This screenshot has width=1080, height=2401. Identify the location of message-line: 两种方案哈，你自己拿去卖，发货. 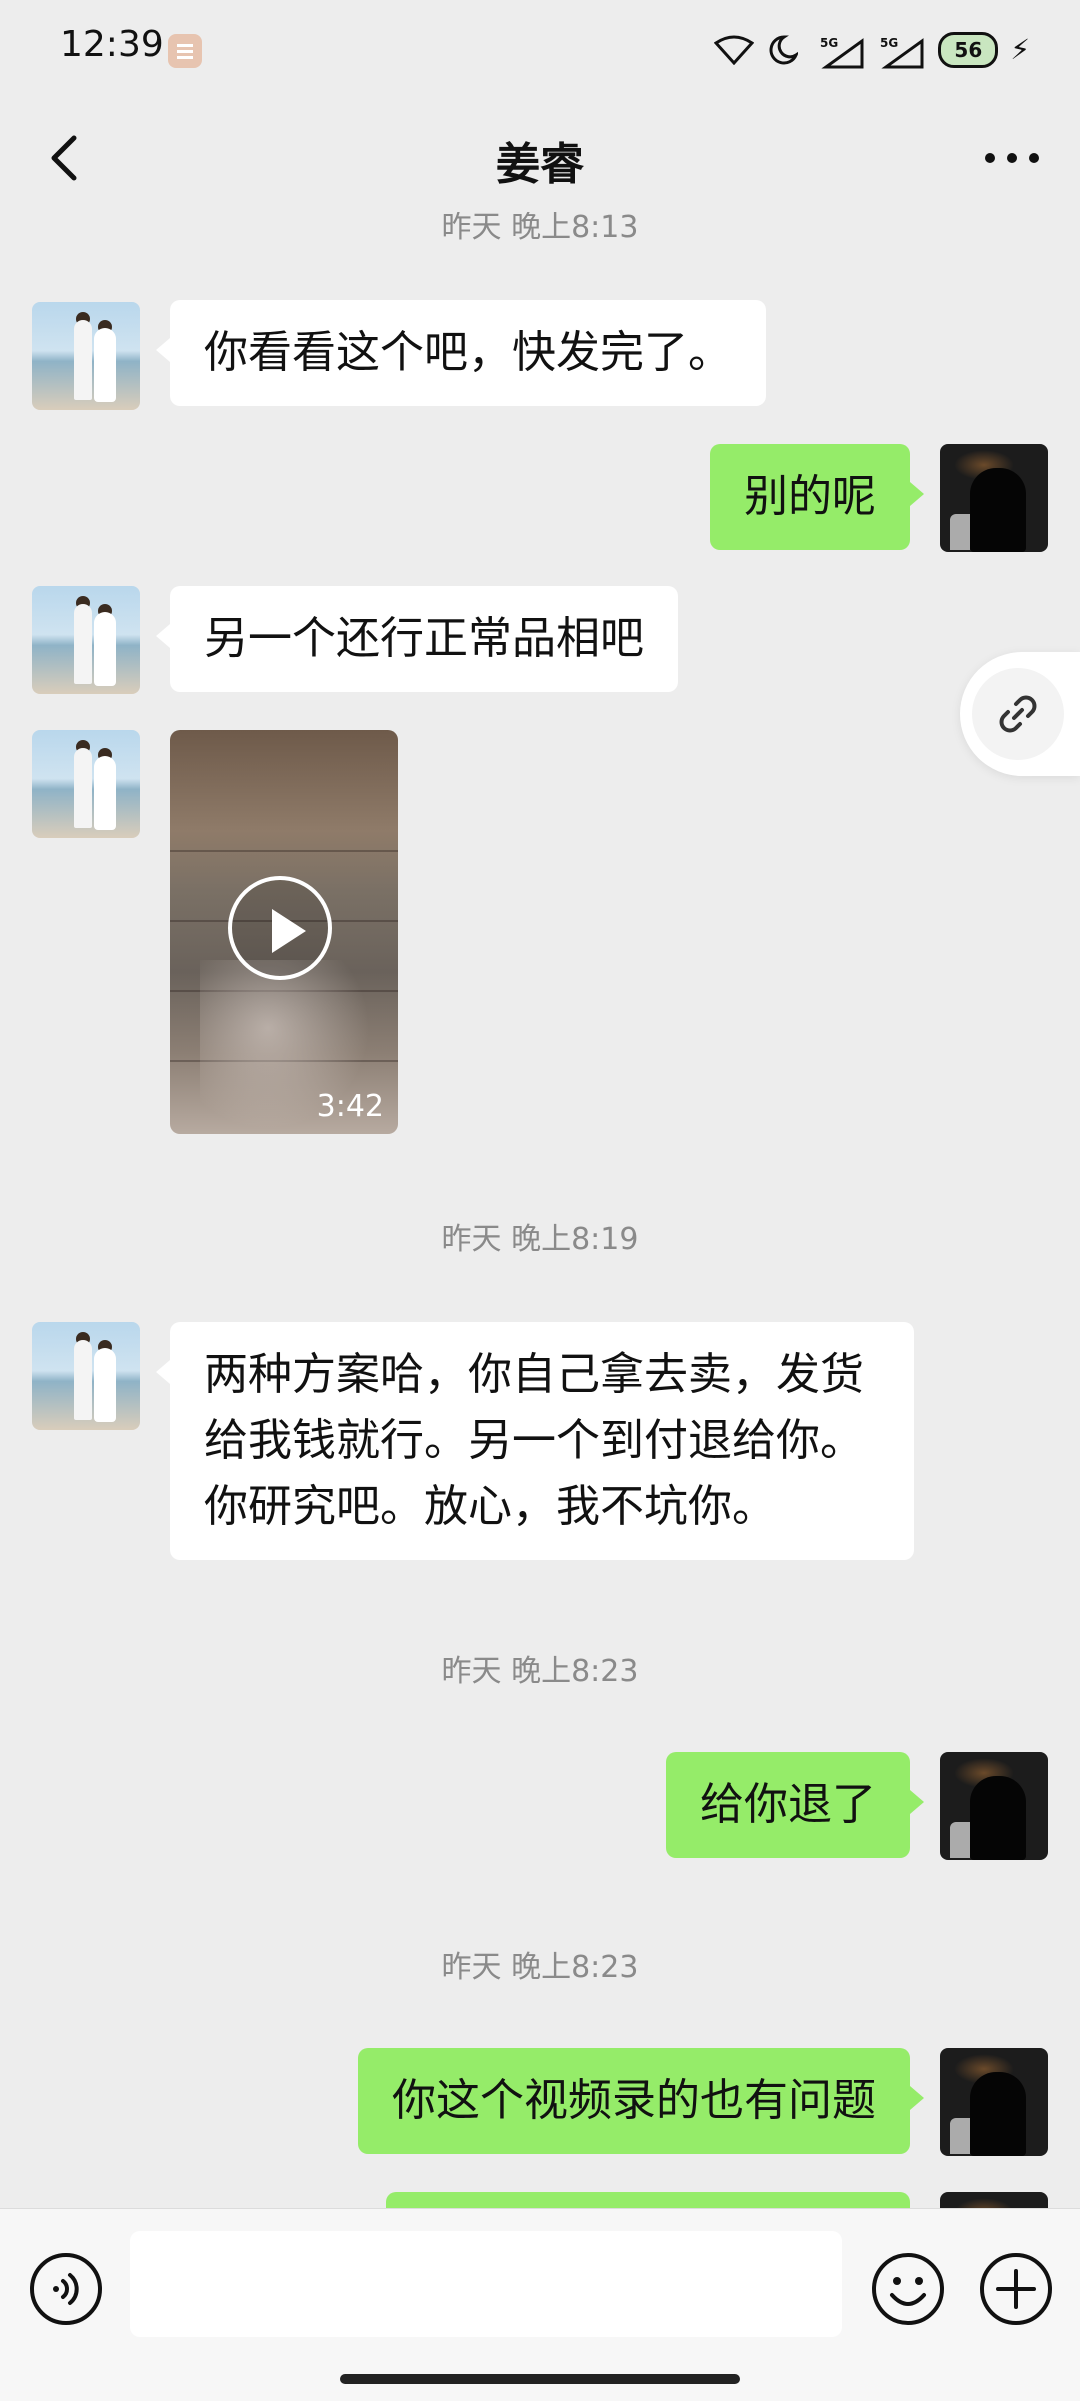
(534, 1374).